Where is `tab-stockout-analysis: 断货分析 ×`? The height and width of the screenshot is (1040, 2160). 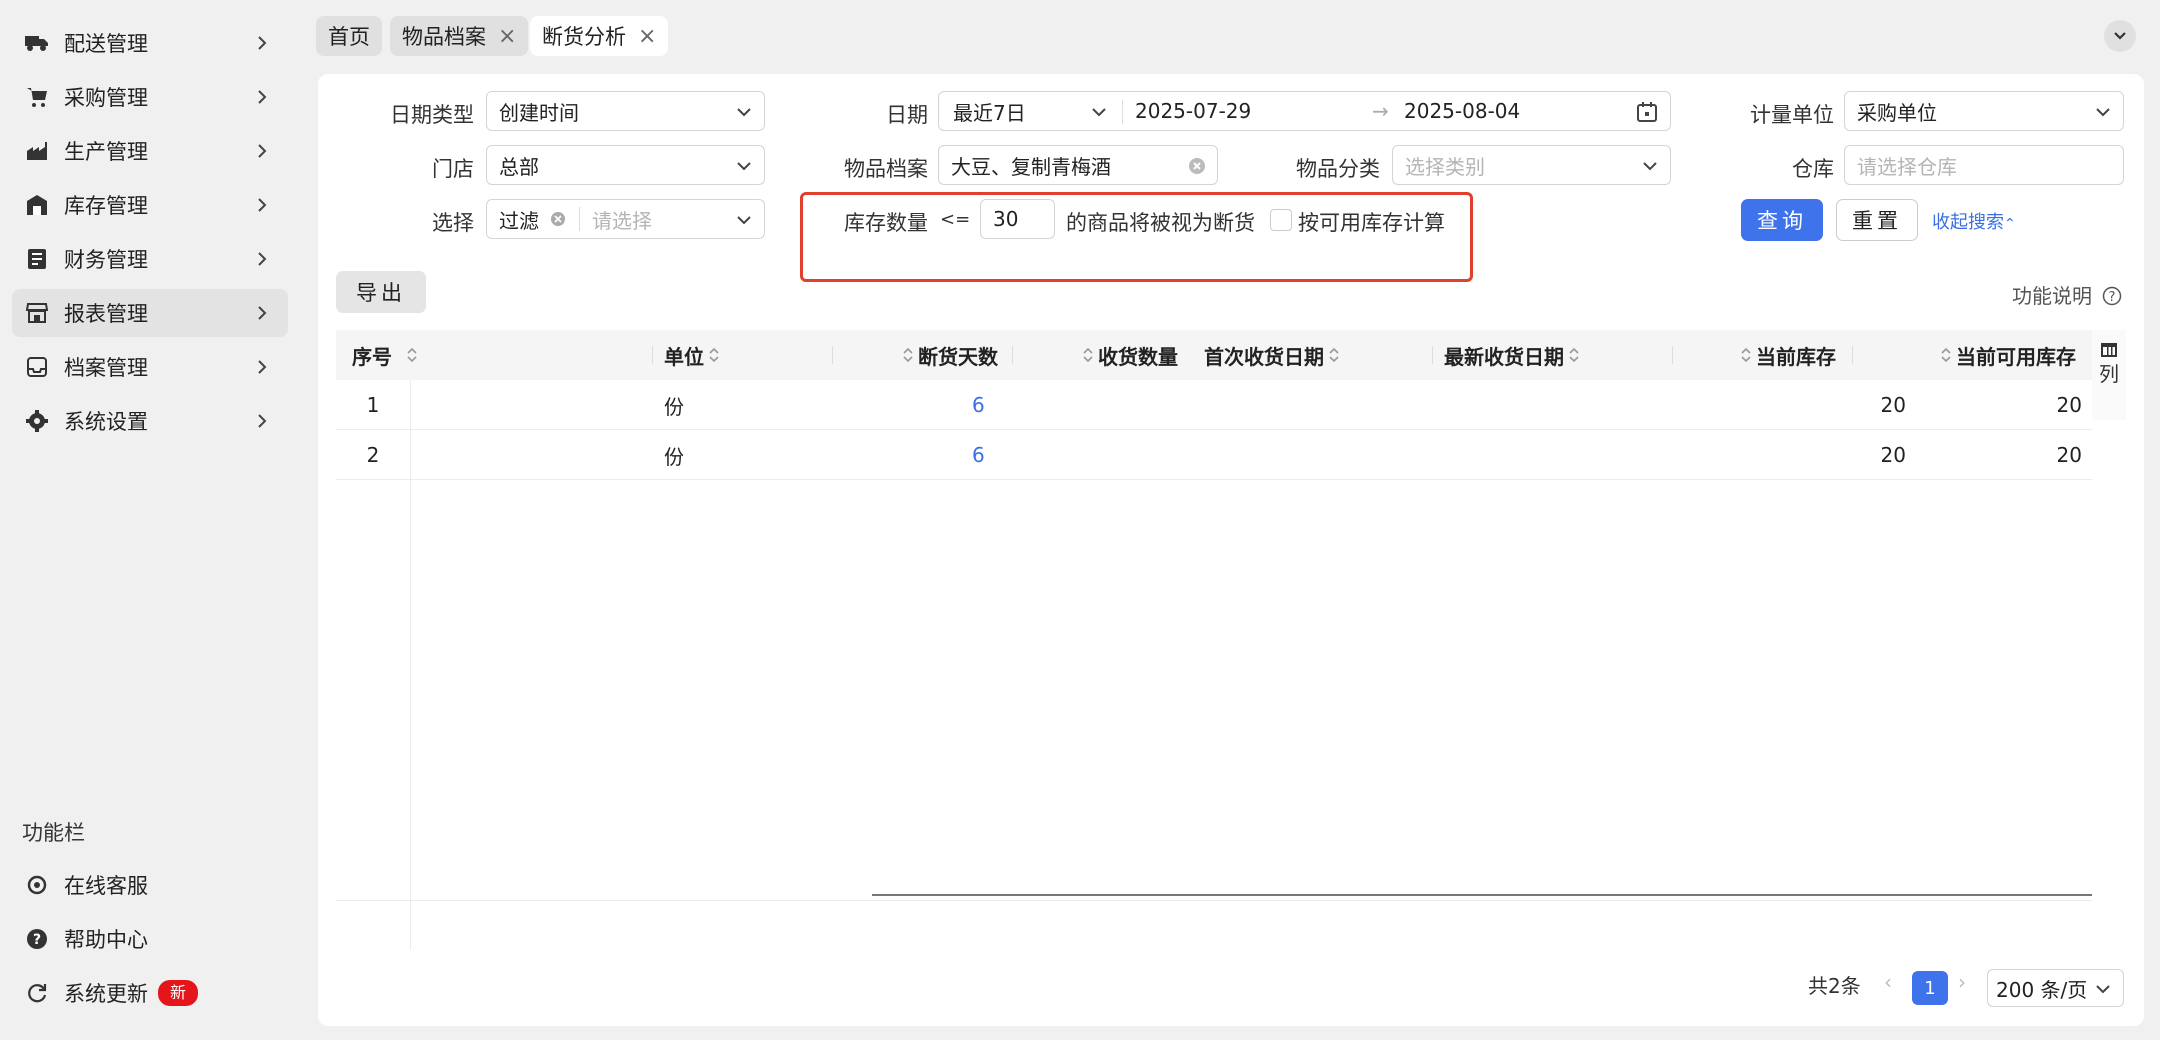
tab-stockout-analysis: 断货分析 × is located at coordinates (599, 36).